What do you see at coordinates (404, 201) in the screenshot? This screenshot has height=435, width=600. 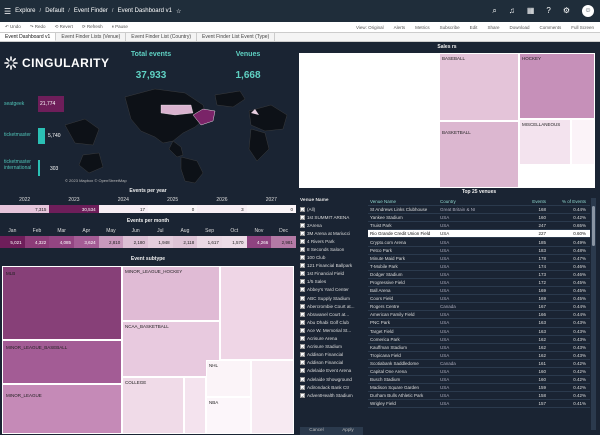 I see `col-header-venue: Venue Name` at bounding box center [404, 201].